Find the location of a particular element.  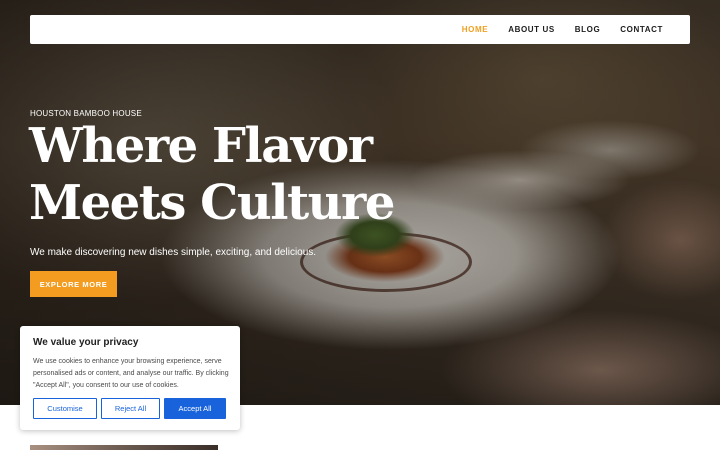

hero-headline: Where Flavor Meets Culture is located at coordinates (239, 175).